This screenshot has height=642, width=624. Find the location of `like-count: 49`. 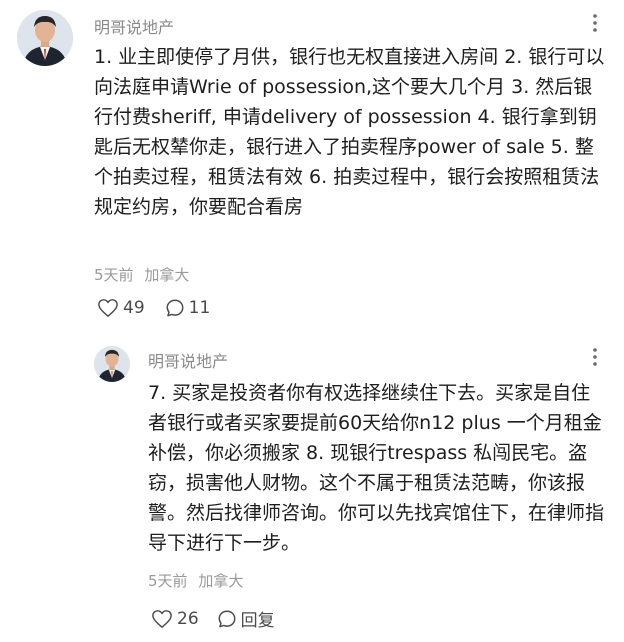

like-count: 49 is located at coordinates (134, 308).